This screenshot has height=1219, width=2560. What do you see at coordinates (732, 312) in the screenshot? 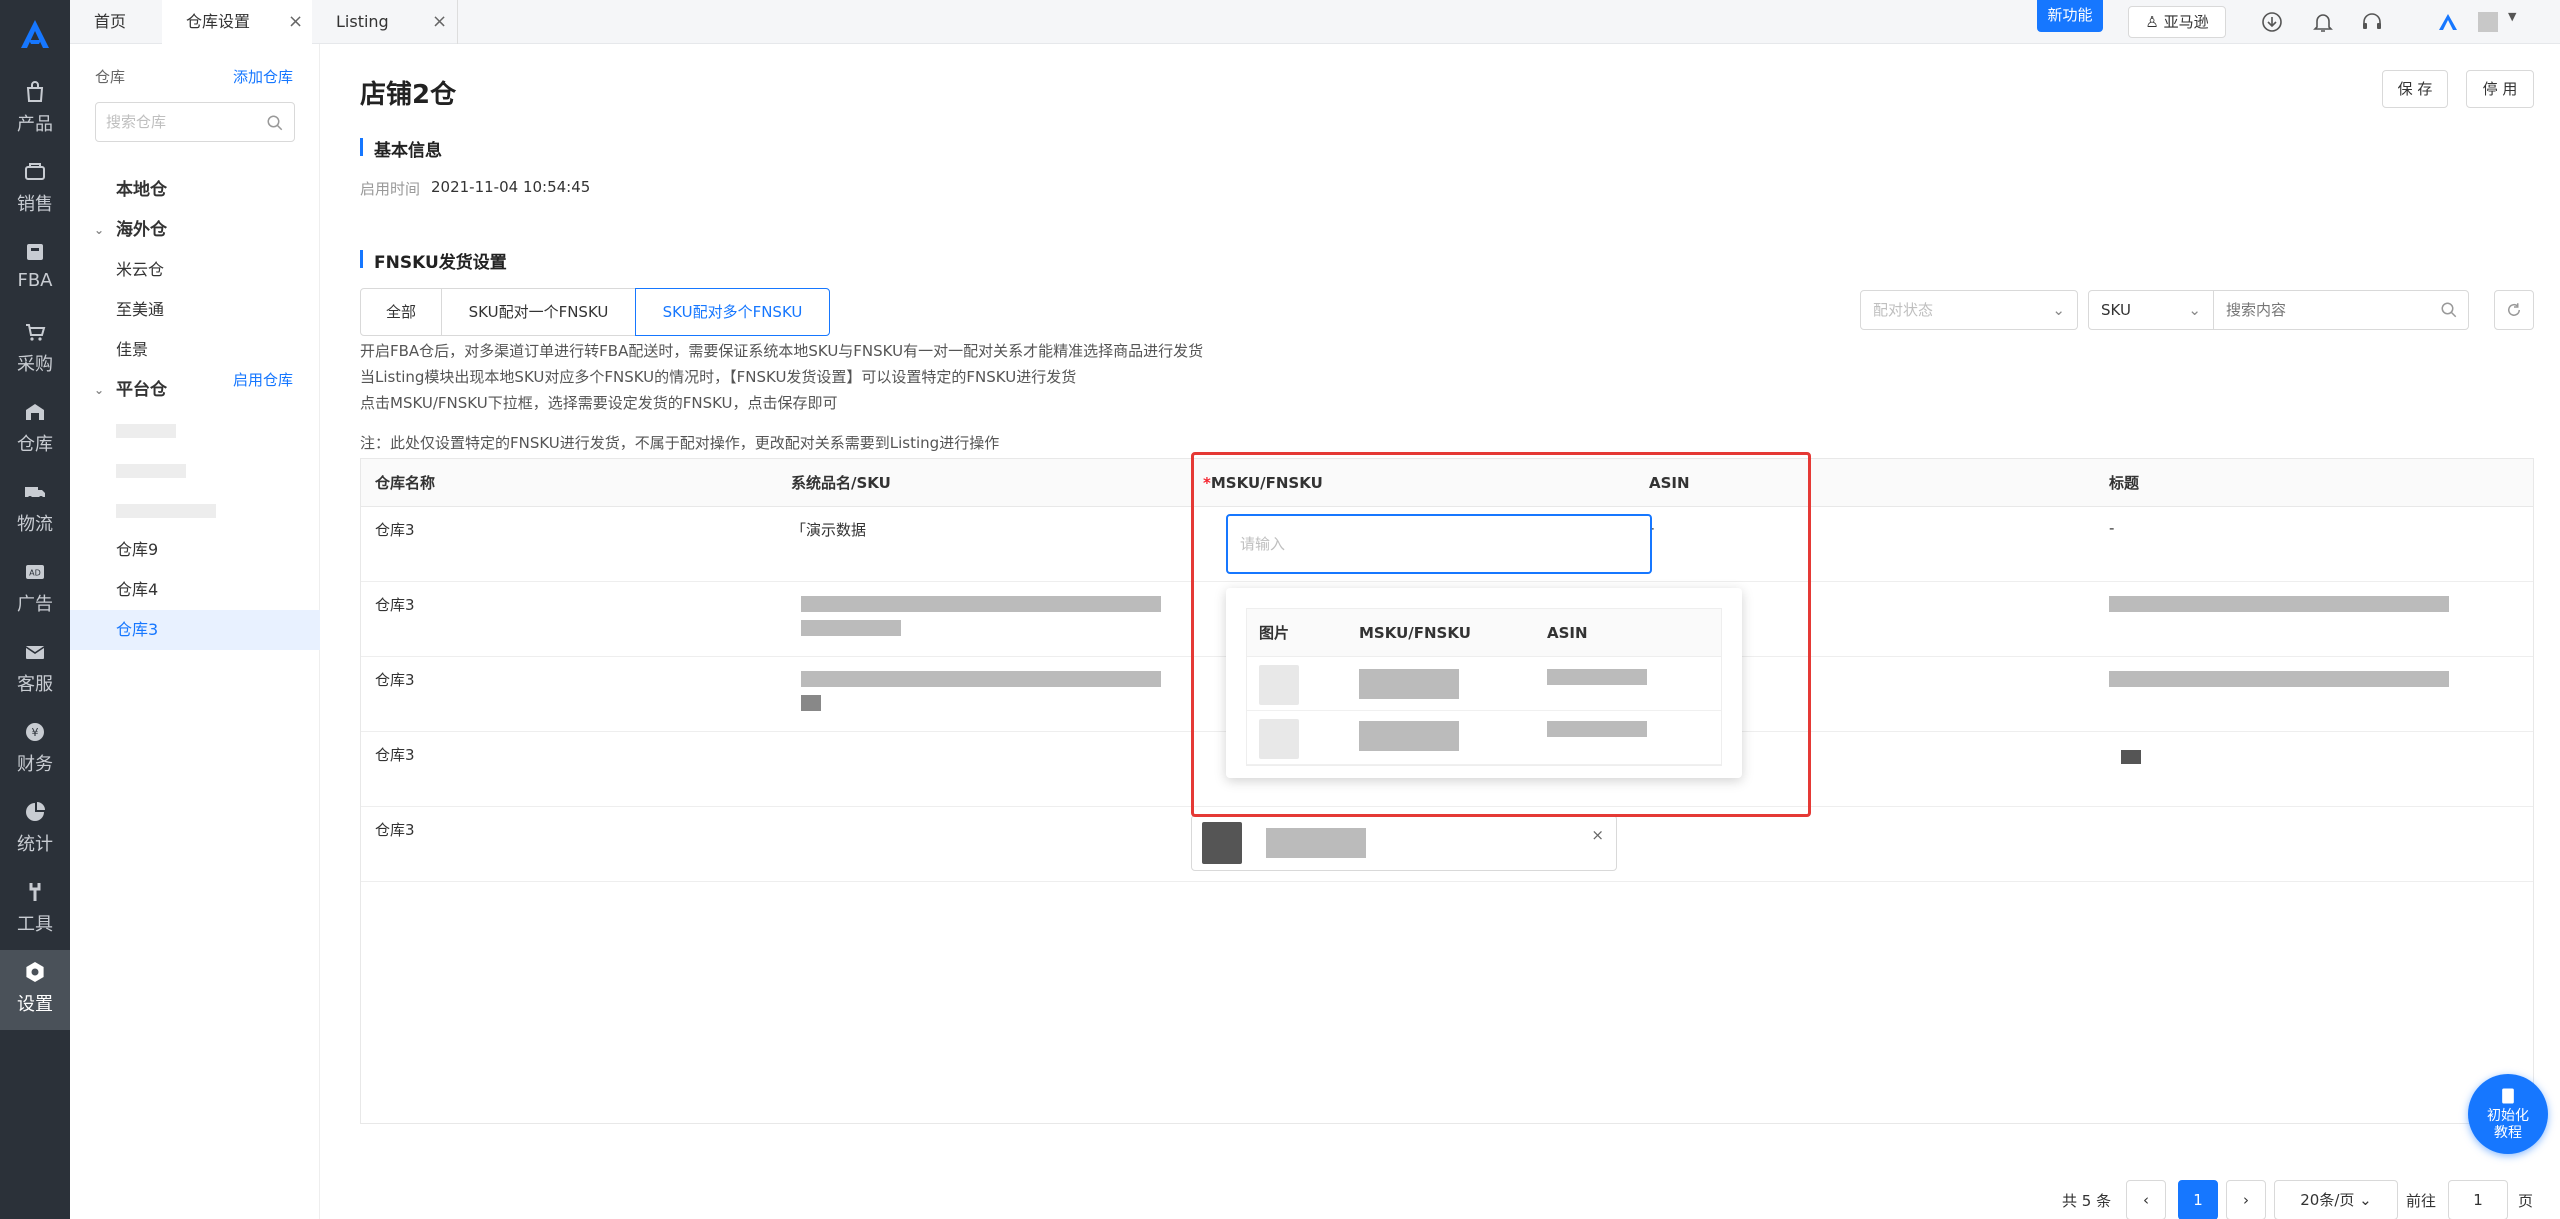
I see `segment-multi-fnsku: SKU配对多个FNSKU` at bounding box center [732, 312].